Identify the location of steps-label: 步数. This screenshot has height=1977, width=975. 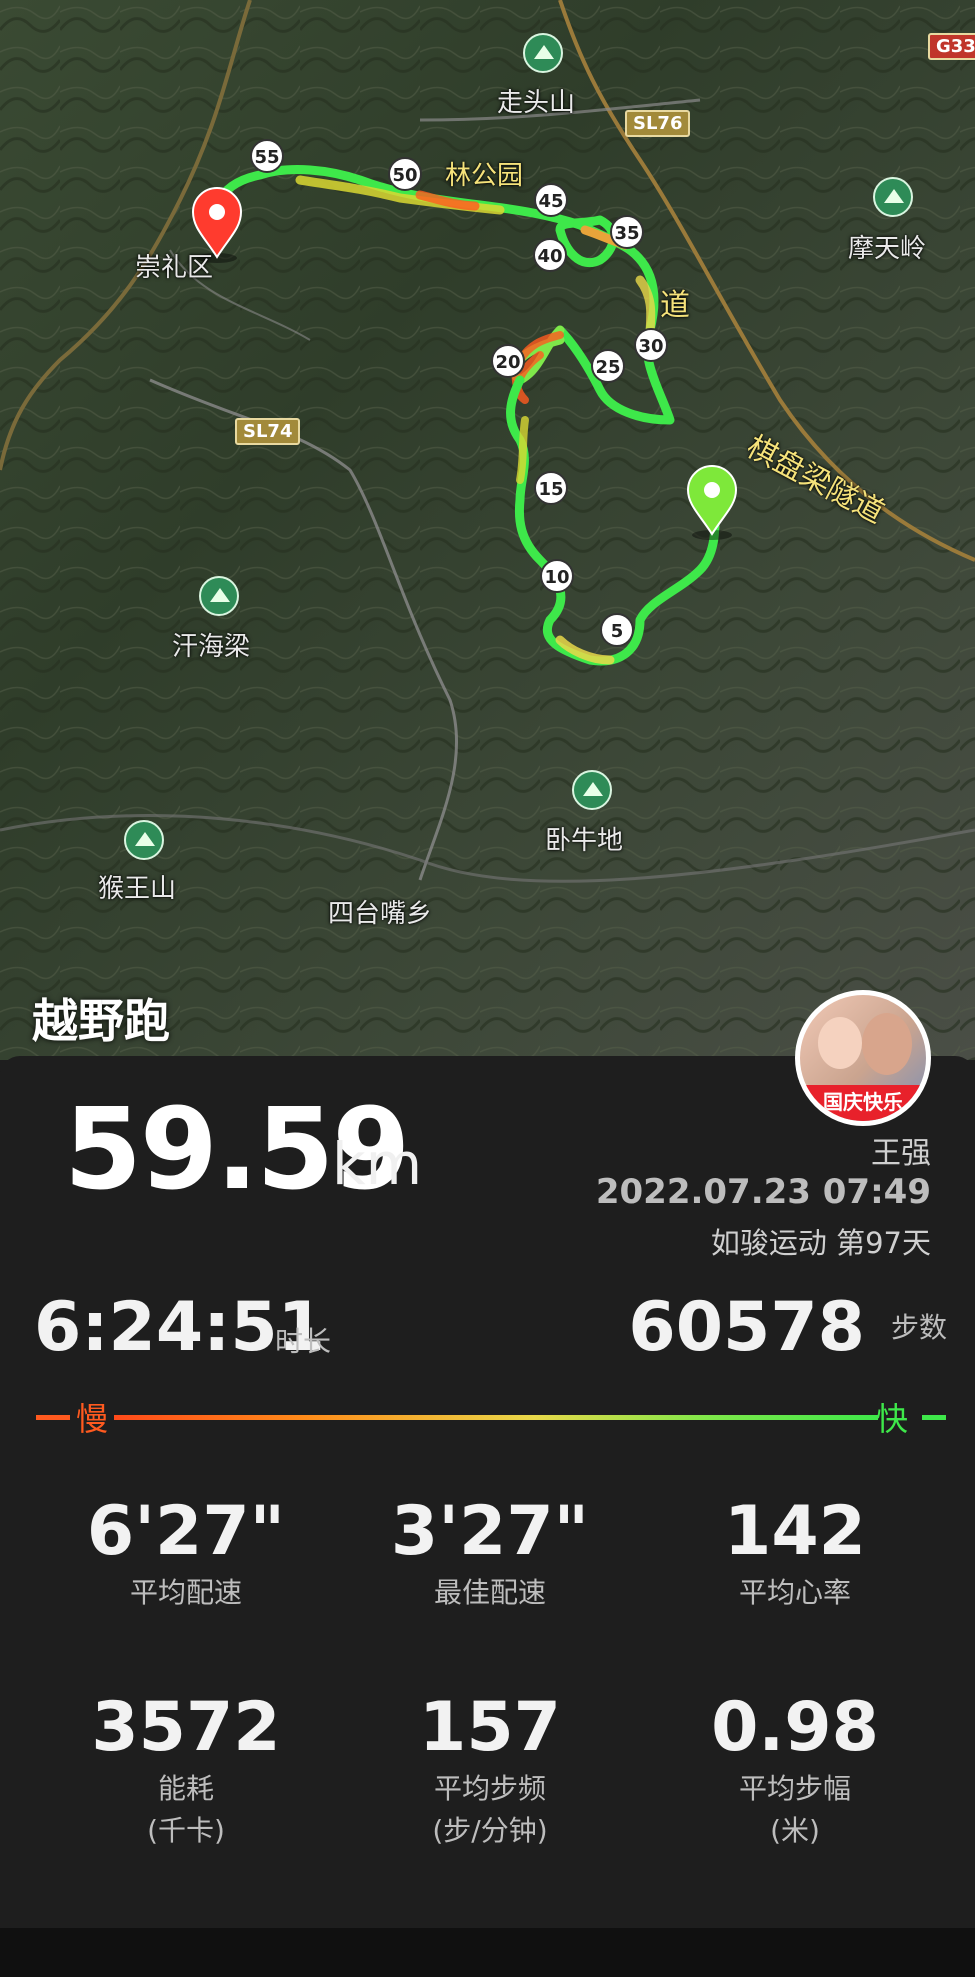
(918, 1327).